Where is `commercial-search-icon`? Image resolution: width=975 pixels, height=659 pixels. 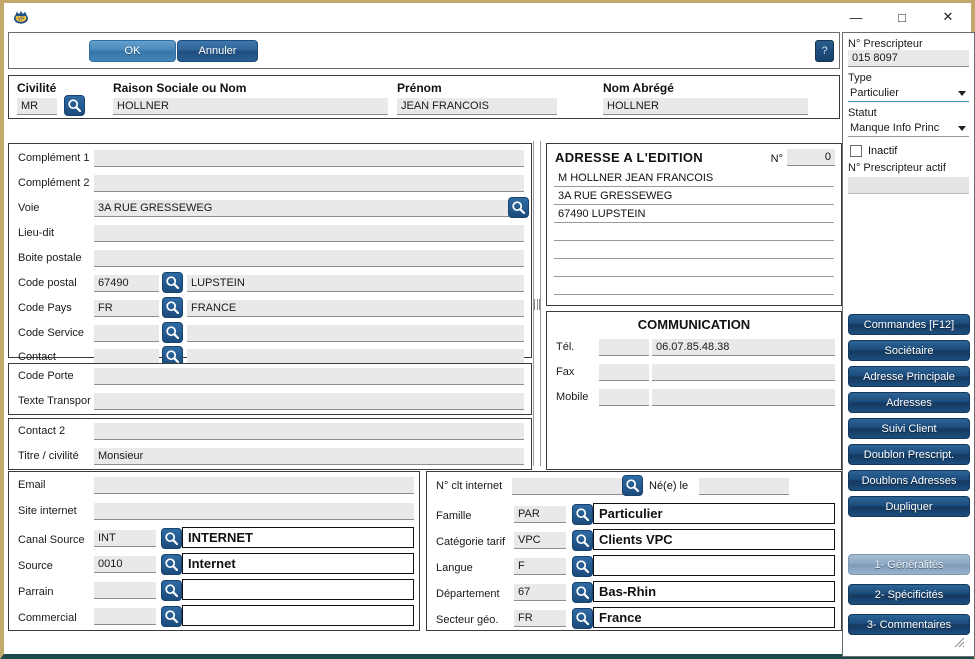
commercial-search-icon is located at coordinates (171, 616).